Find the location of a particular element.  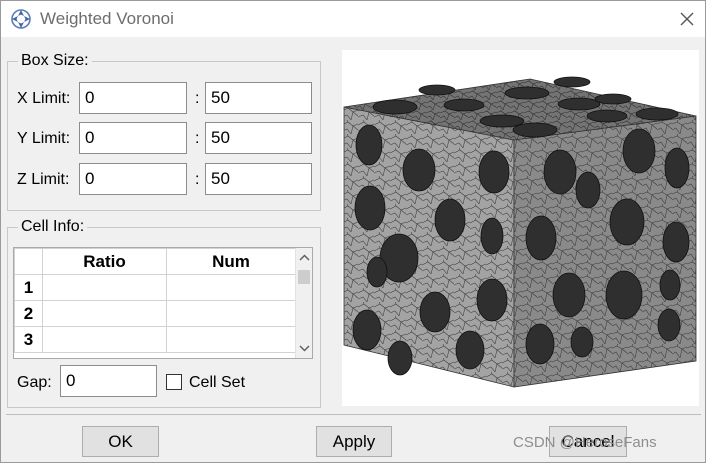

title-bar: Weighted Voronoi is located at coordinates (353, 19).